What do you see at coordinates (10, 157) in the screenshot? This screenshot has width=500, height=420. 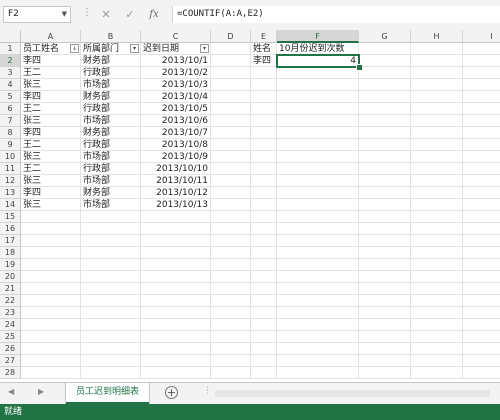 I see `row-header-10: 10` at bounding box center [10, 157].